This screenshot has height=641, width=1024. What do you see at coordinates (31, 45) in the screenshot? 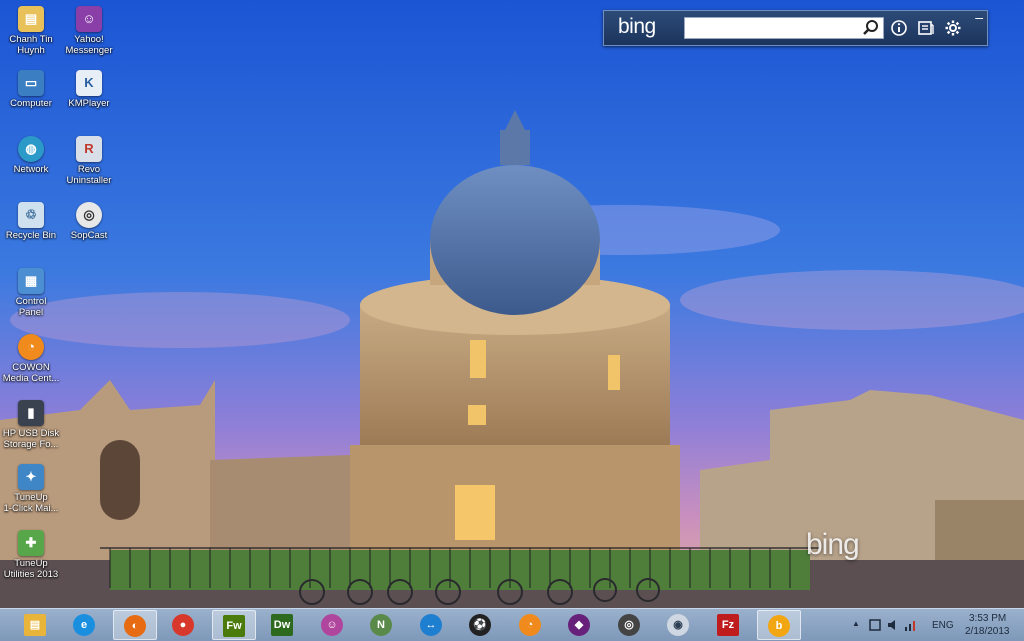
I see `desktop-icon-label: Chanh Tin Huynh` at bounding box center [31, 45].